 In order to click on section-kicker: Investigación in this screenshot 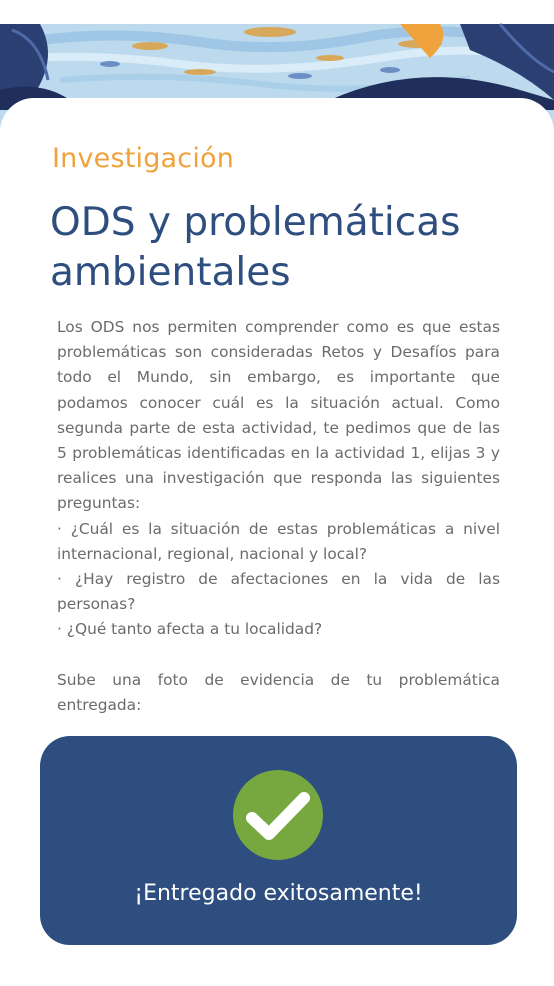, I will do `click(143, 158)`.